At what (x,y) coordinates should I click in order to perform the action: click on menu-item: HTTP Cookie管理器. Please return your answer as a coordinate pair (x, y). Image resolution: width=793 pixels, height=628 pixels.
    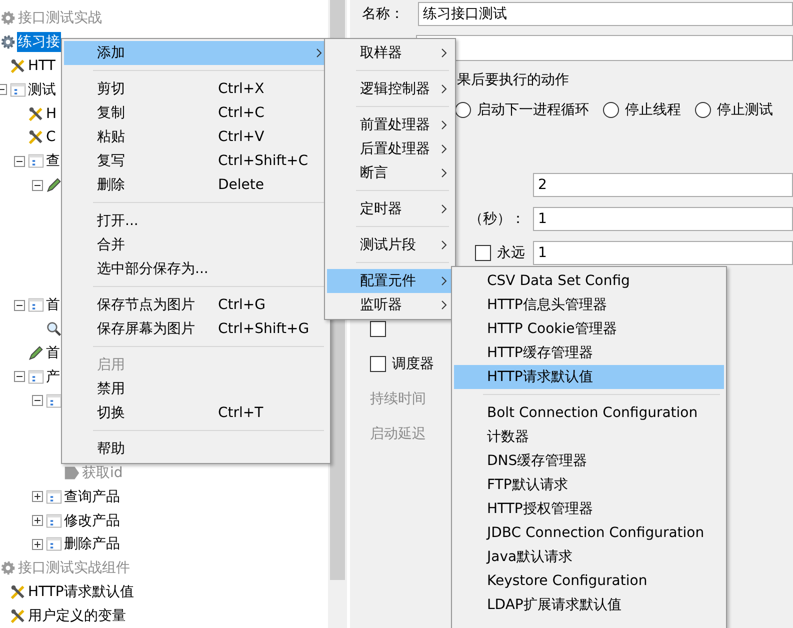
    Looking at the image, I should click on (589, 329).